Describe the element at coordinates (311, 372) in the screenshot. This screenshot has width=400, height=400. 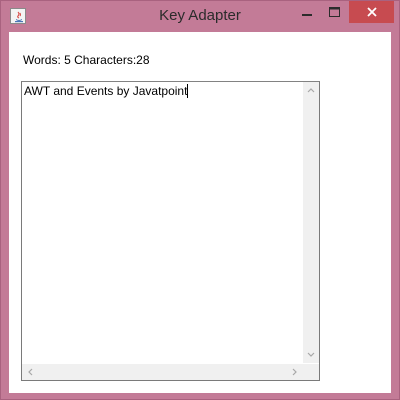
I see `scrollbar-corner` at that location.